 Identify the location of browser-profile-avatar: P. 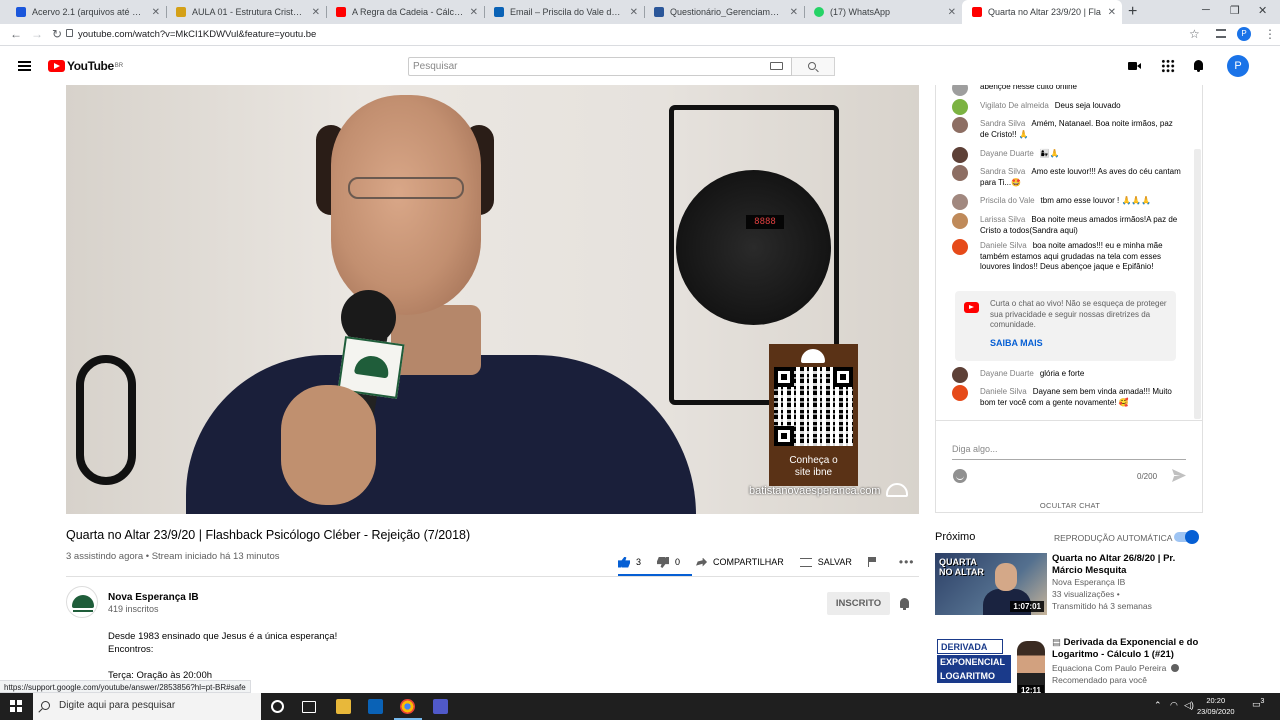
(1244, 34).